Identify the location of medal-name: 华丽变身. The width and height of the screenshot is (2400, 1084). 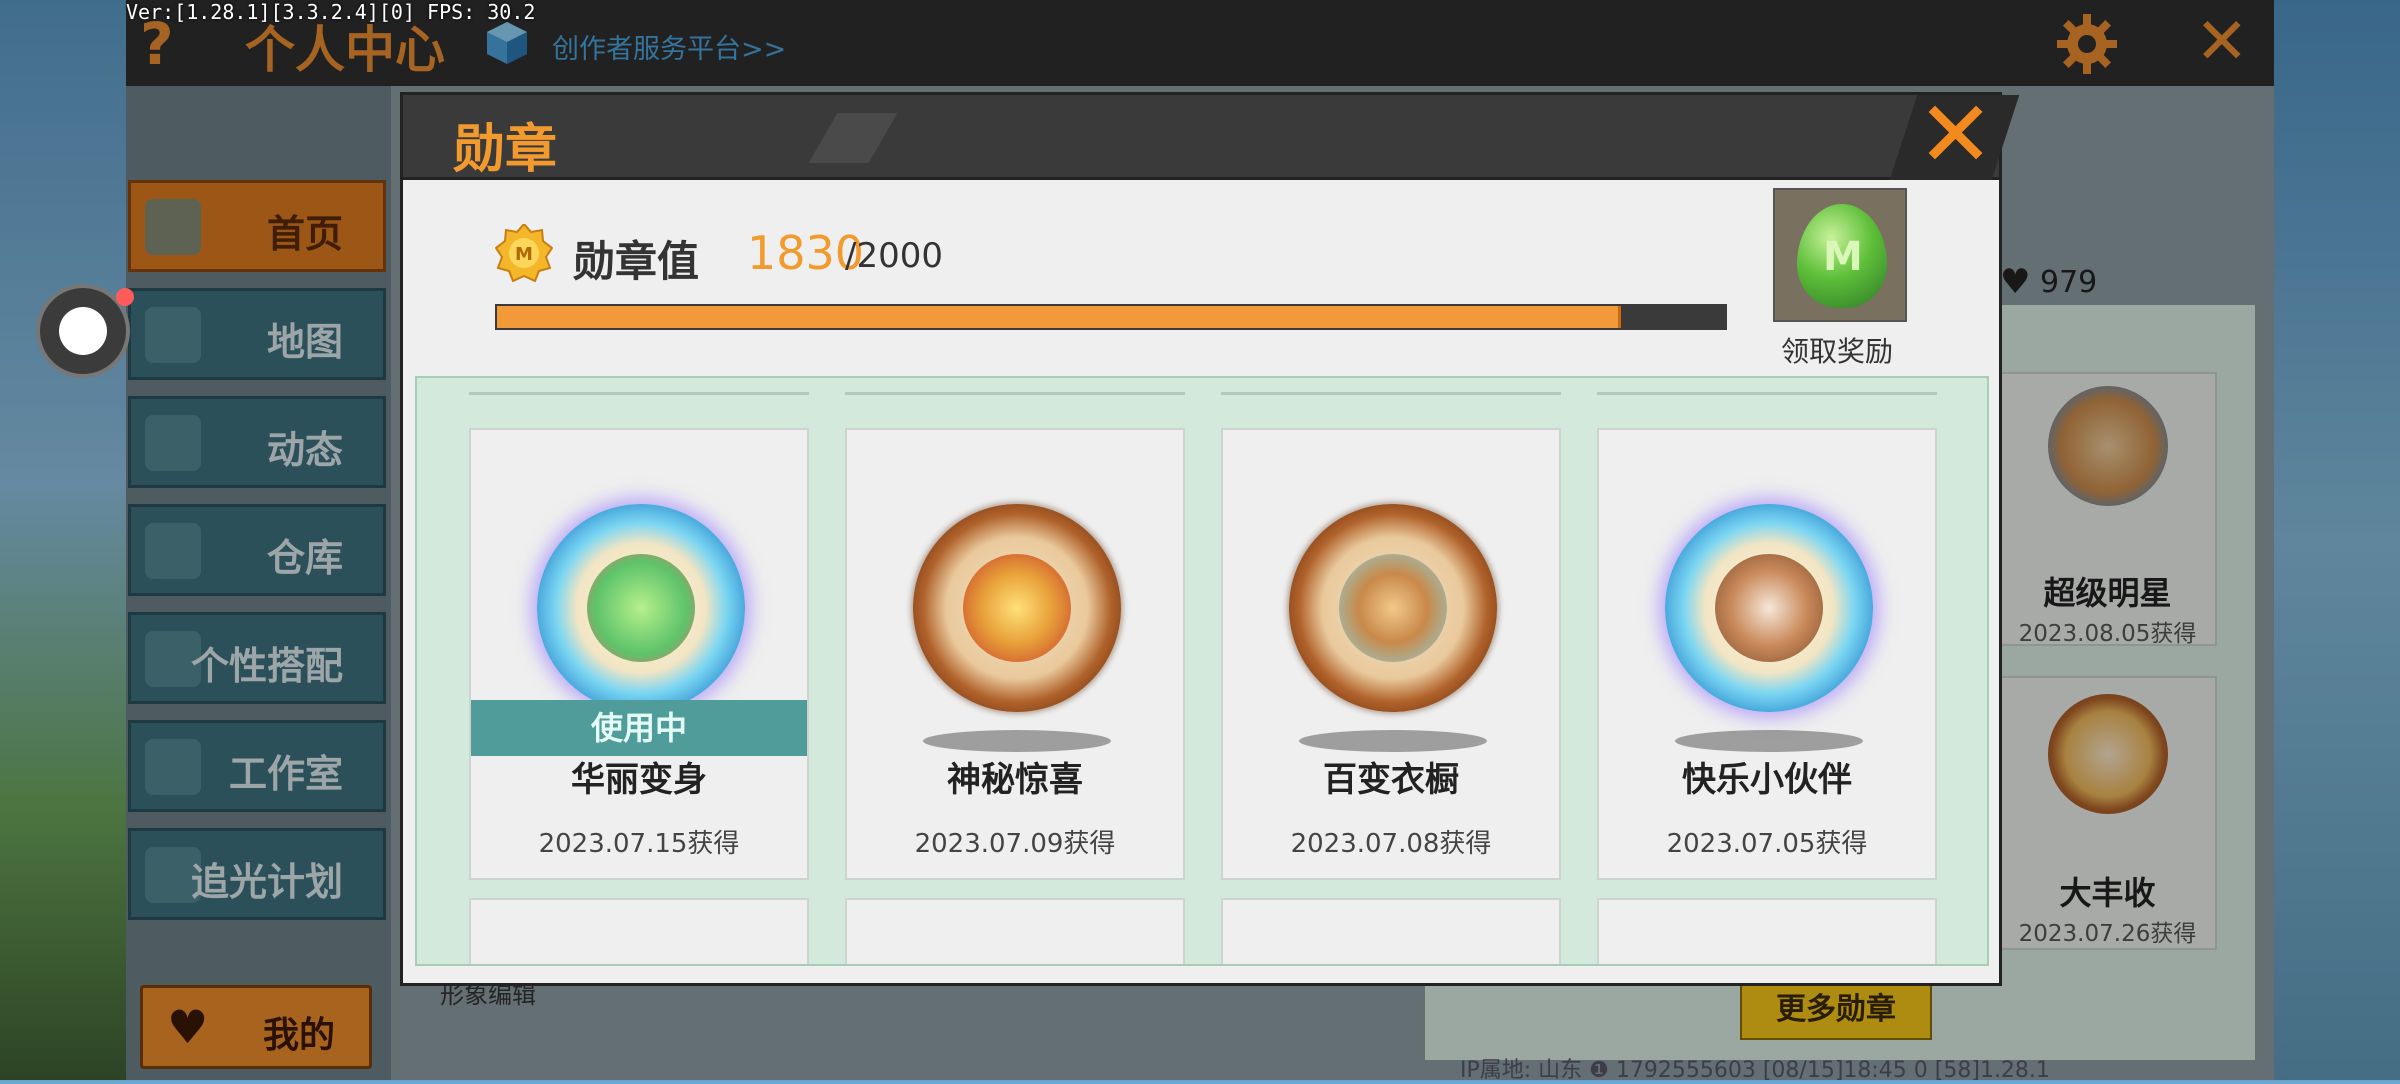
(639, 780).